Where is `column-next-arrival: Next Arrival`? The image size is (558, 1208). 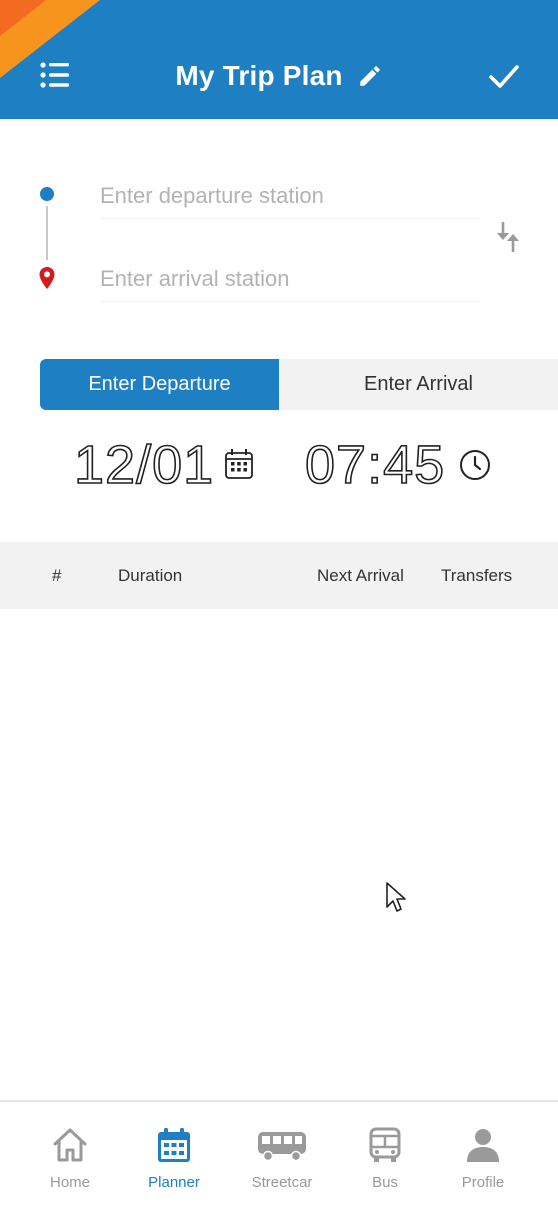 column-next-arrival: Next Arrival is located at coordinates (360, 576).